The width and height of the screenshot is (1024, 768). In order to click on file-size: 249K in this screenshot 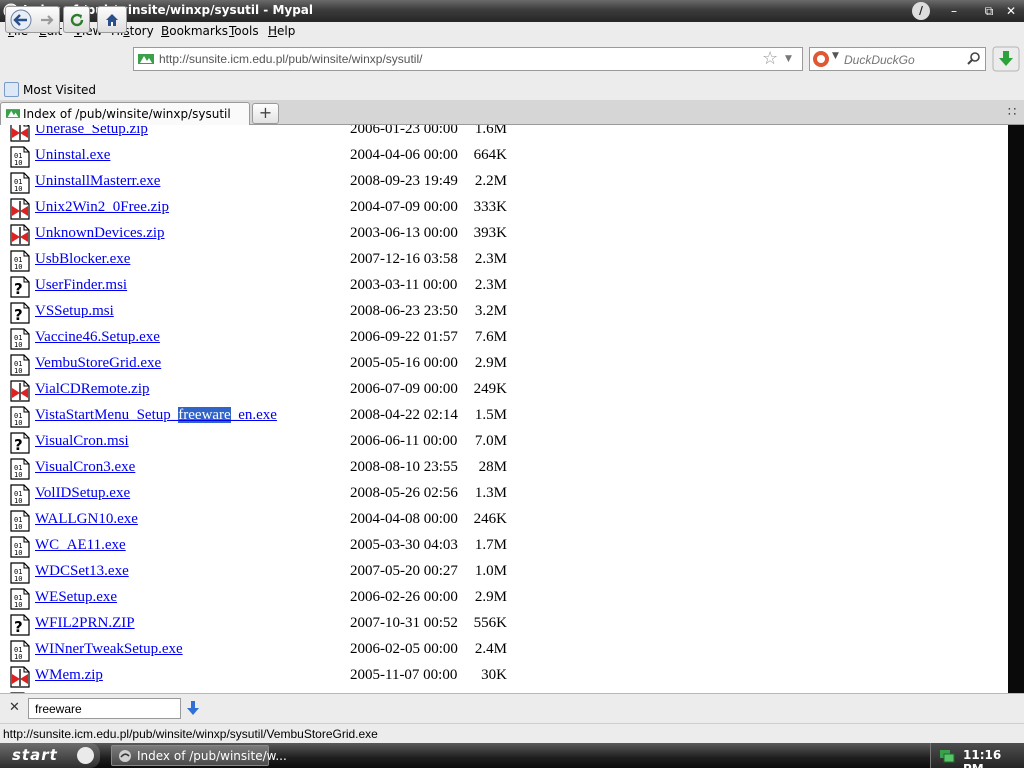, I will do `click(490, 389)`.